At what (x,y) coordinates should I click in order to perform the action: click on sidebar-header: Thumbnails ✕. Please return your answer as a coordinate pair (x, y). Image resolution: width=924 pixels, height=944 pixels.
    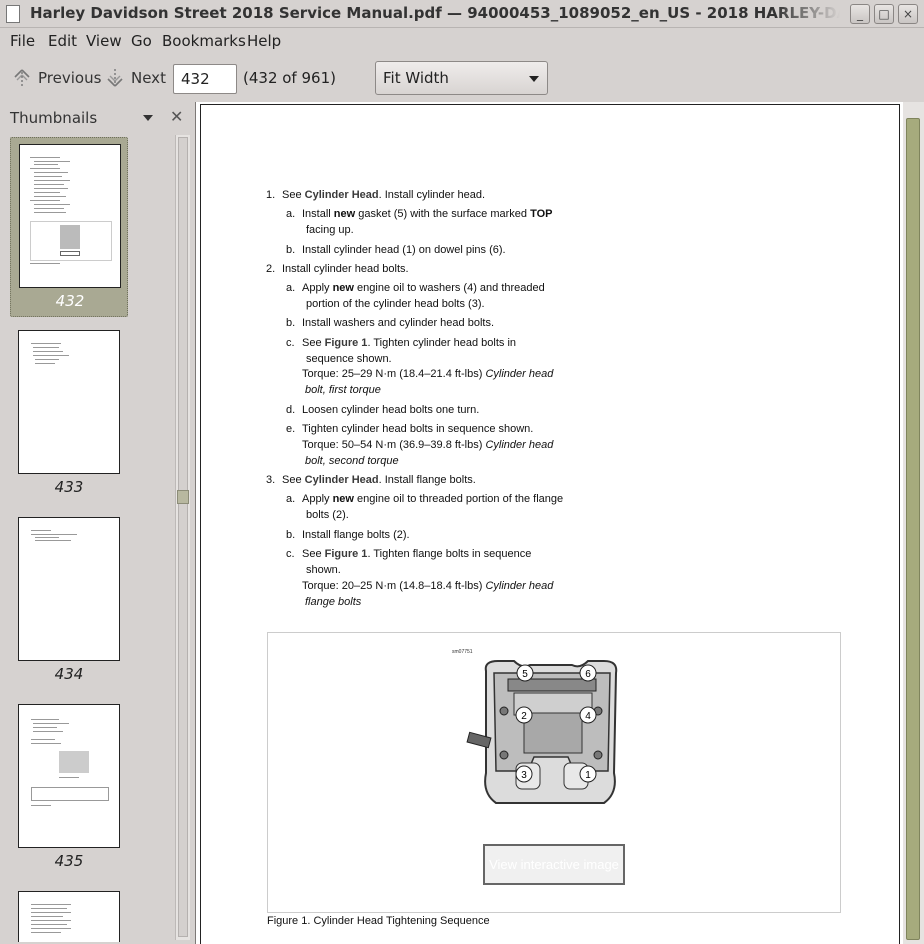
    Looking at the image, I should click on (96, 118).